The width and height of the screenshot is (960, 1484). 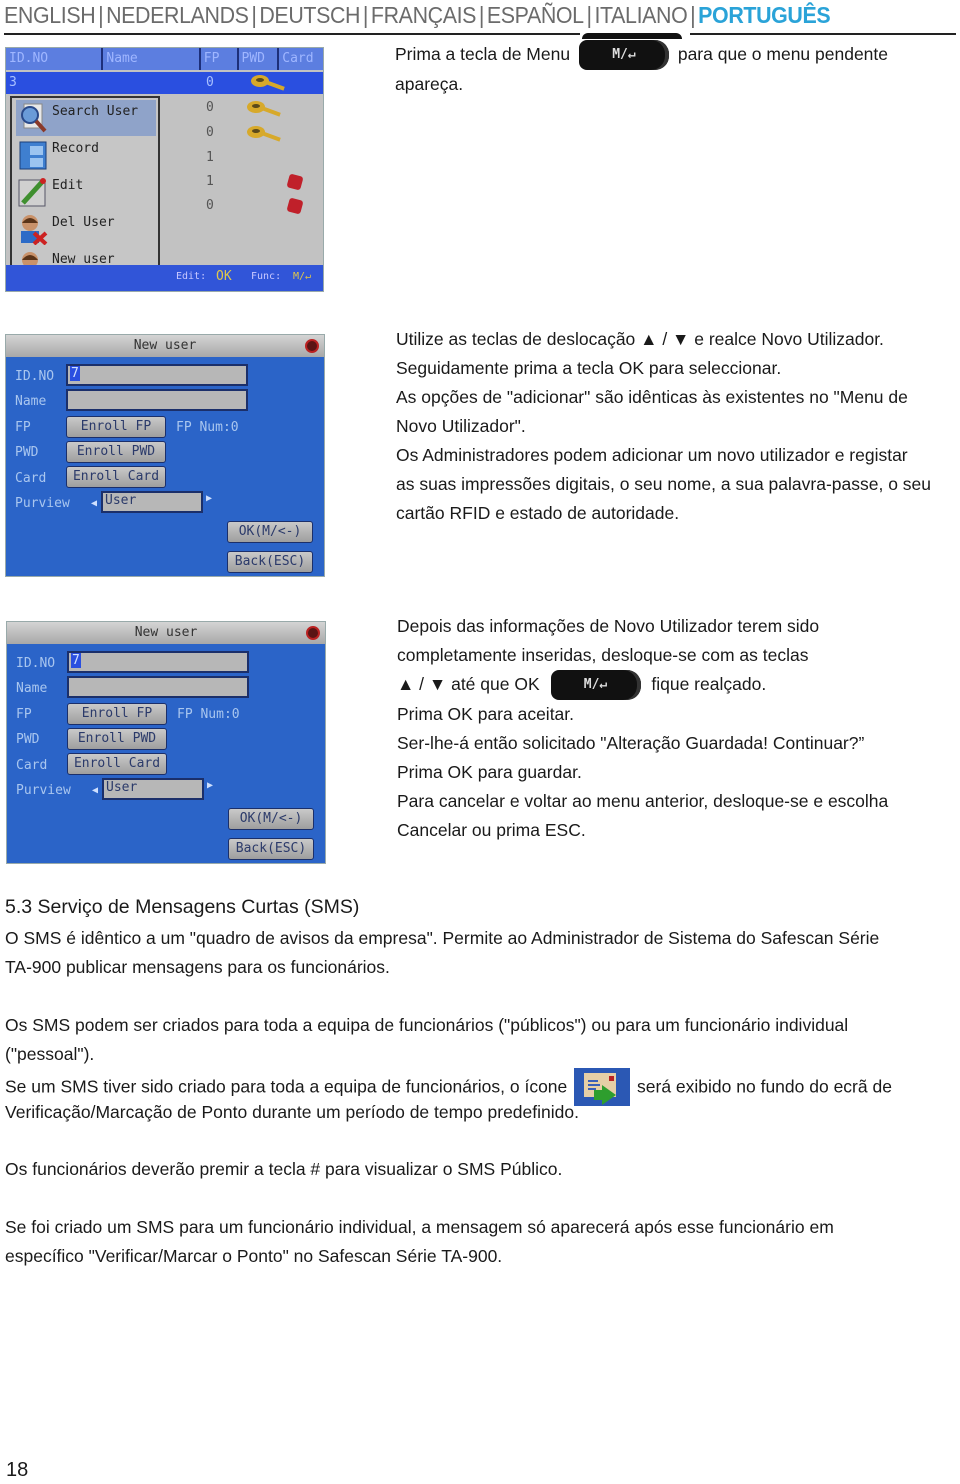 What do you see at coordinates (177, 15) in the screenshot?
I see `lang-nederlands: NEDERLANDS` at bounding box center [177, 15].